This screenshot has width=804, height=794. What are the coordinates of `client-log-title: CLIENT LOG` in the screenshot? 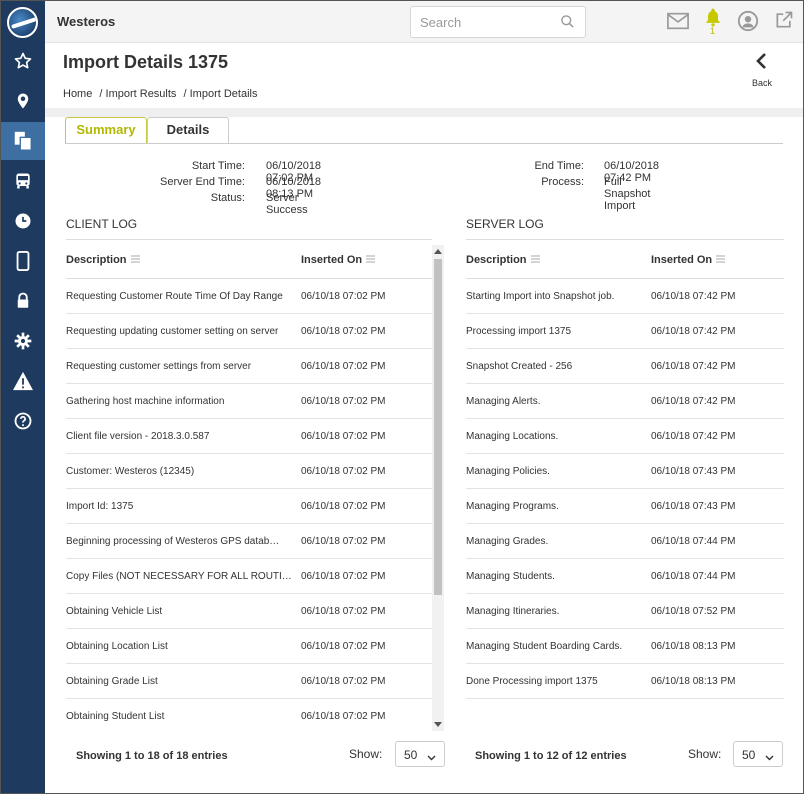 It's located at (102, 224).